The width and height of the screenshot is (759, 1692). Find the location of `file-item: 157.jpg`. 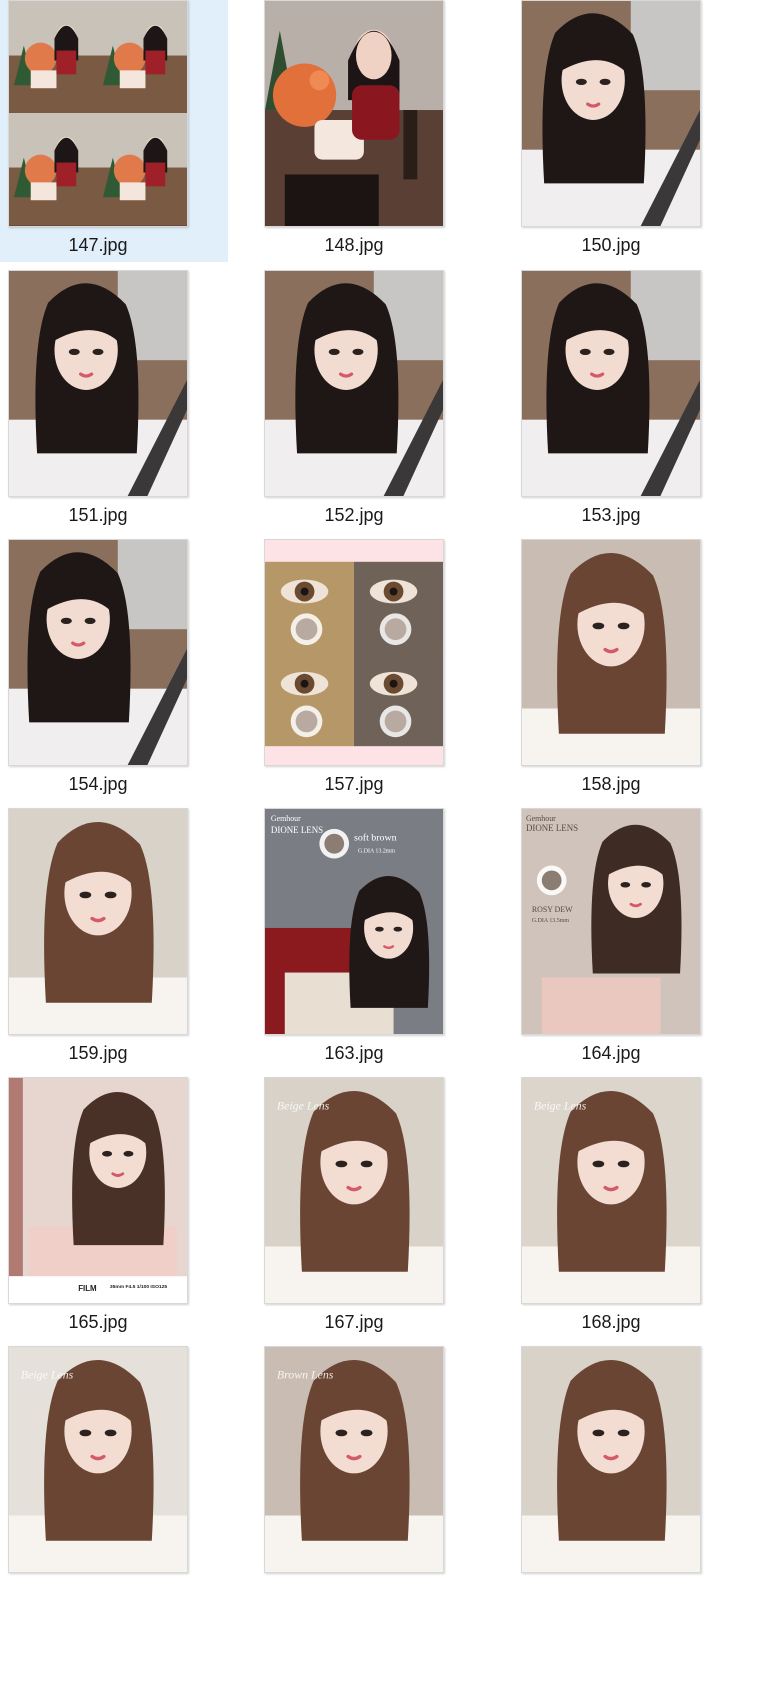

file-item: 157.jpg is located at coordinates (370, 670).